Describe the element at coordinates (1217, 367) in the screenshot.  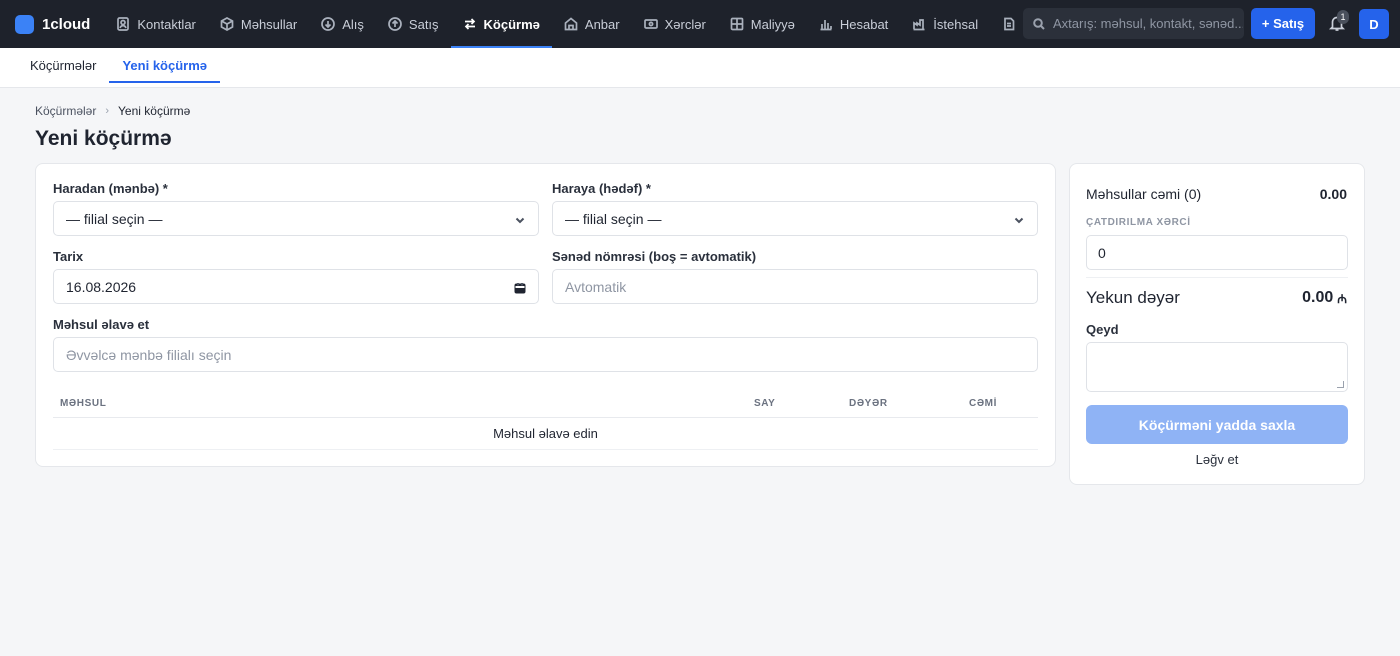
I see `note-textarea` at that location.